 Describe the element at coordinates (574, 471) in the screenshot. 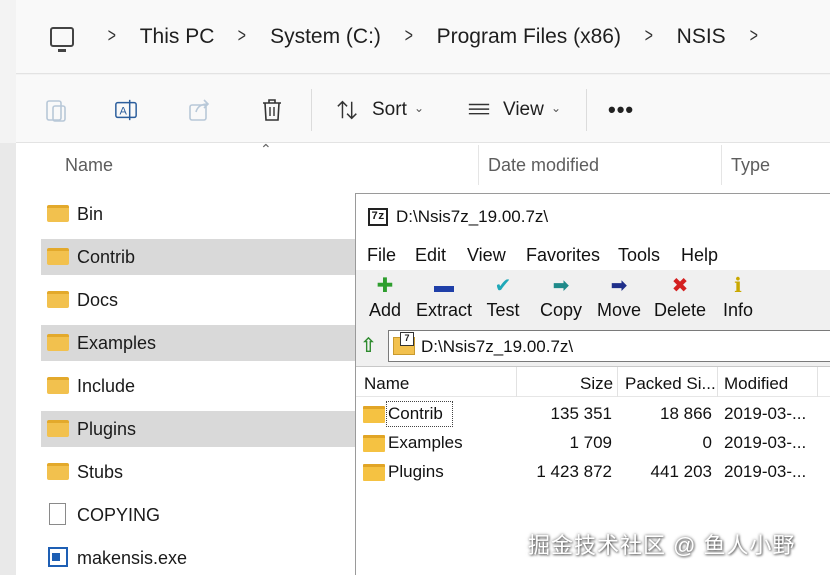

I see `archive-item-size: 1 423 872` at that location.